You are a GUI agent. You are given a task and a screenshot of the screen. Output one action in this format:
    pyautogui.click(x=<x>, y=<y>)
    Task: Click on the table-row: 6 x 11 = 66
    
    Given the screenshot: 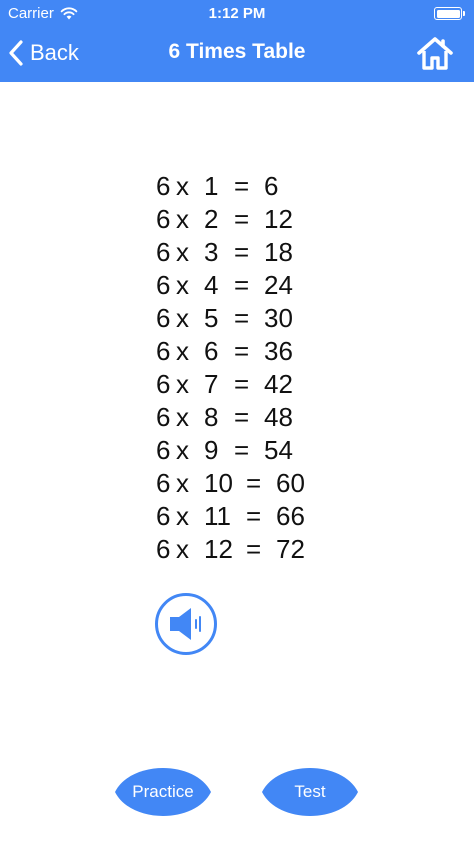 What is the action you would take?
    pyautogui.click(x=246, y=516)
    